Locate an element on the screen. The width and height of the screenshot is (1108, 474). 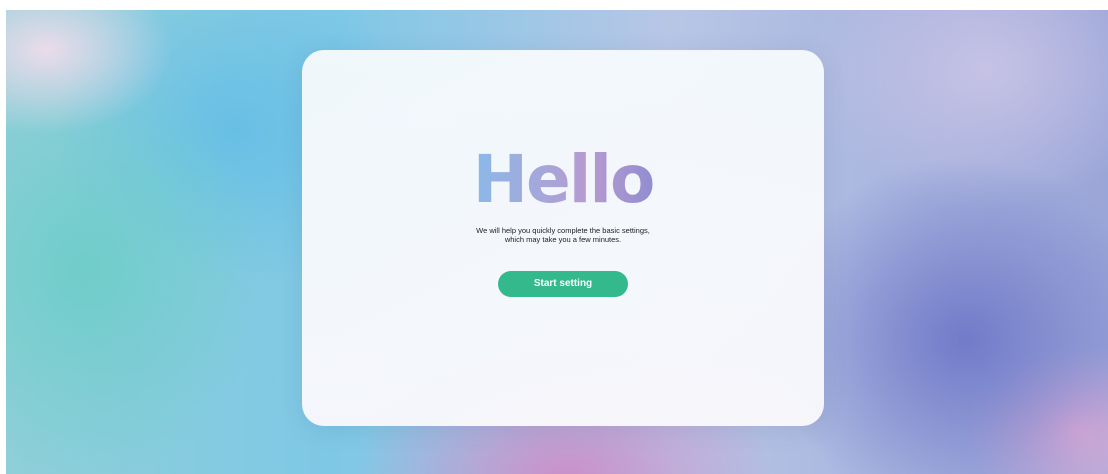
welcome-description-line2: which may take you a few minutes. is located at coordinates (563, 239).